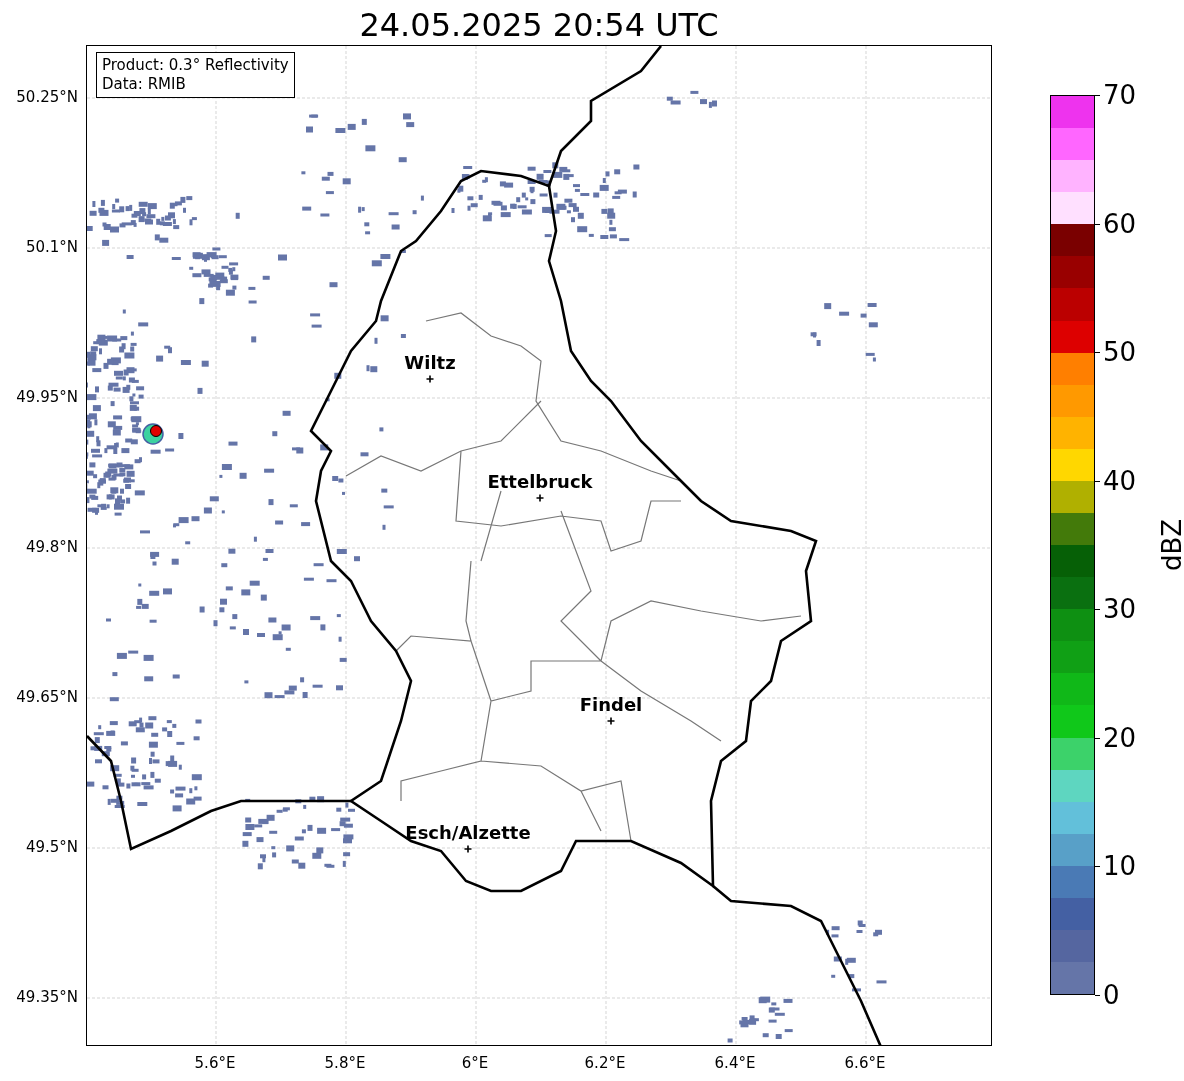 The image size is (1184, 1081). I want to click on longitude-label: 6.6°E, so click(865, 1063).